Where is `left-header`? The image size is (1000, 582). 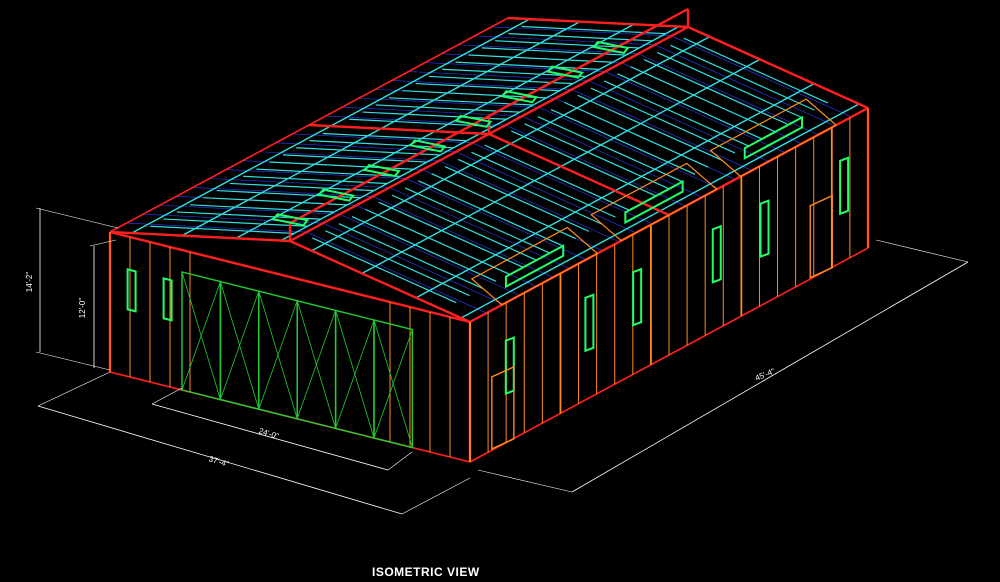 left-header is located at coordinates (309, 125).